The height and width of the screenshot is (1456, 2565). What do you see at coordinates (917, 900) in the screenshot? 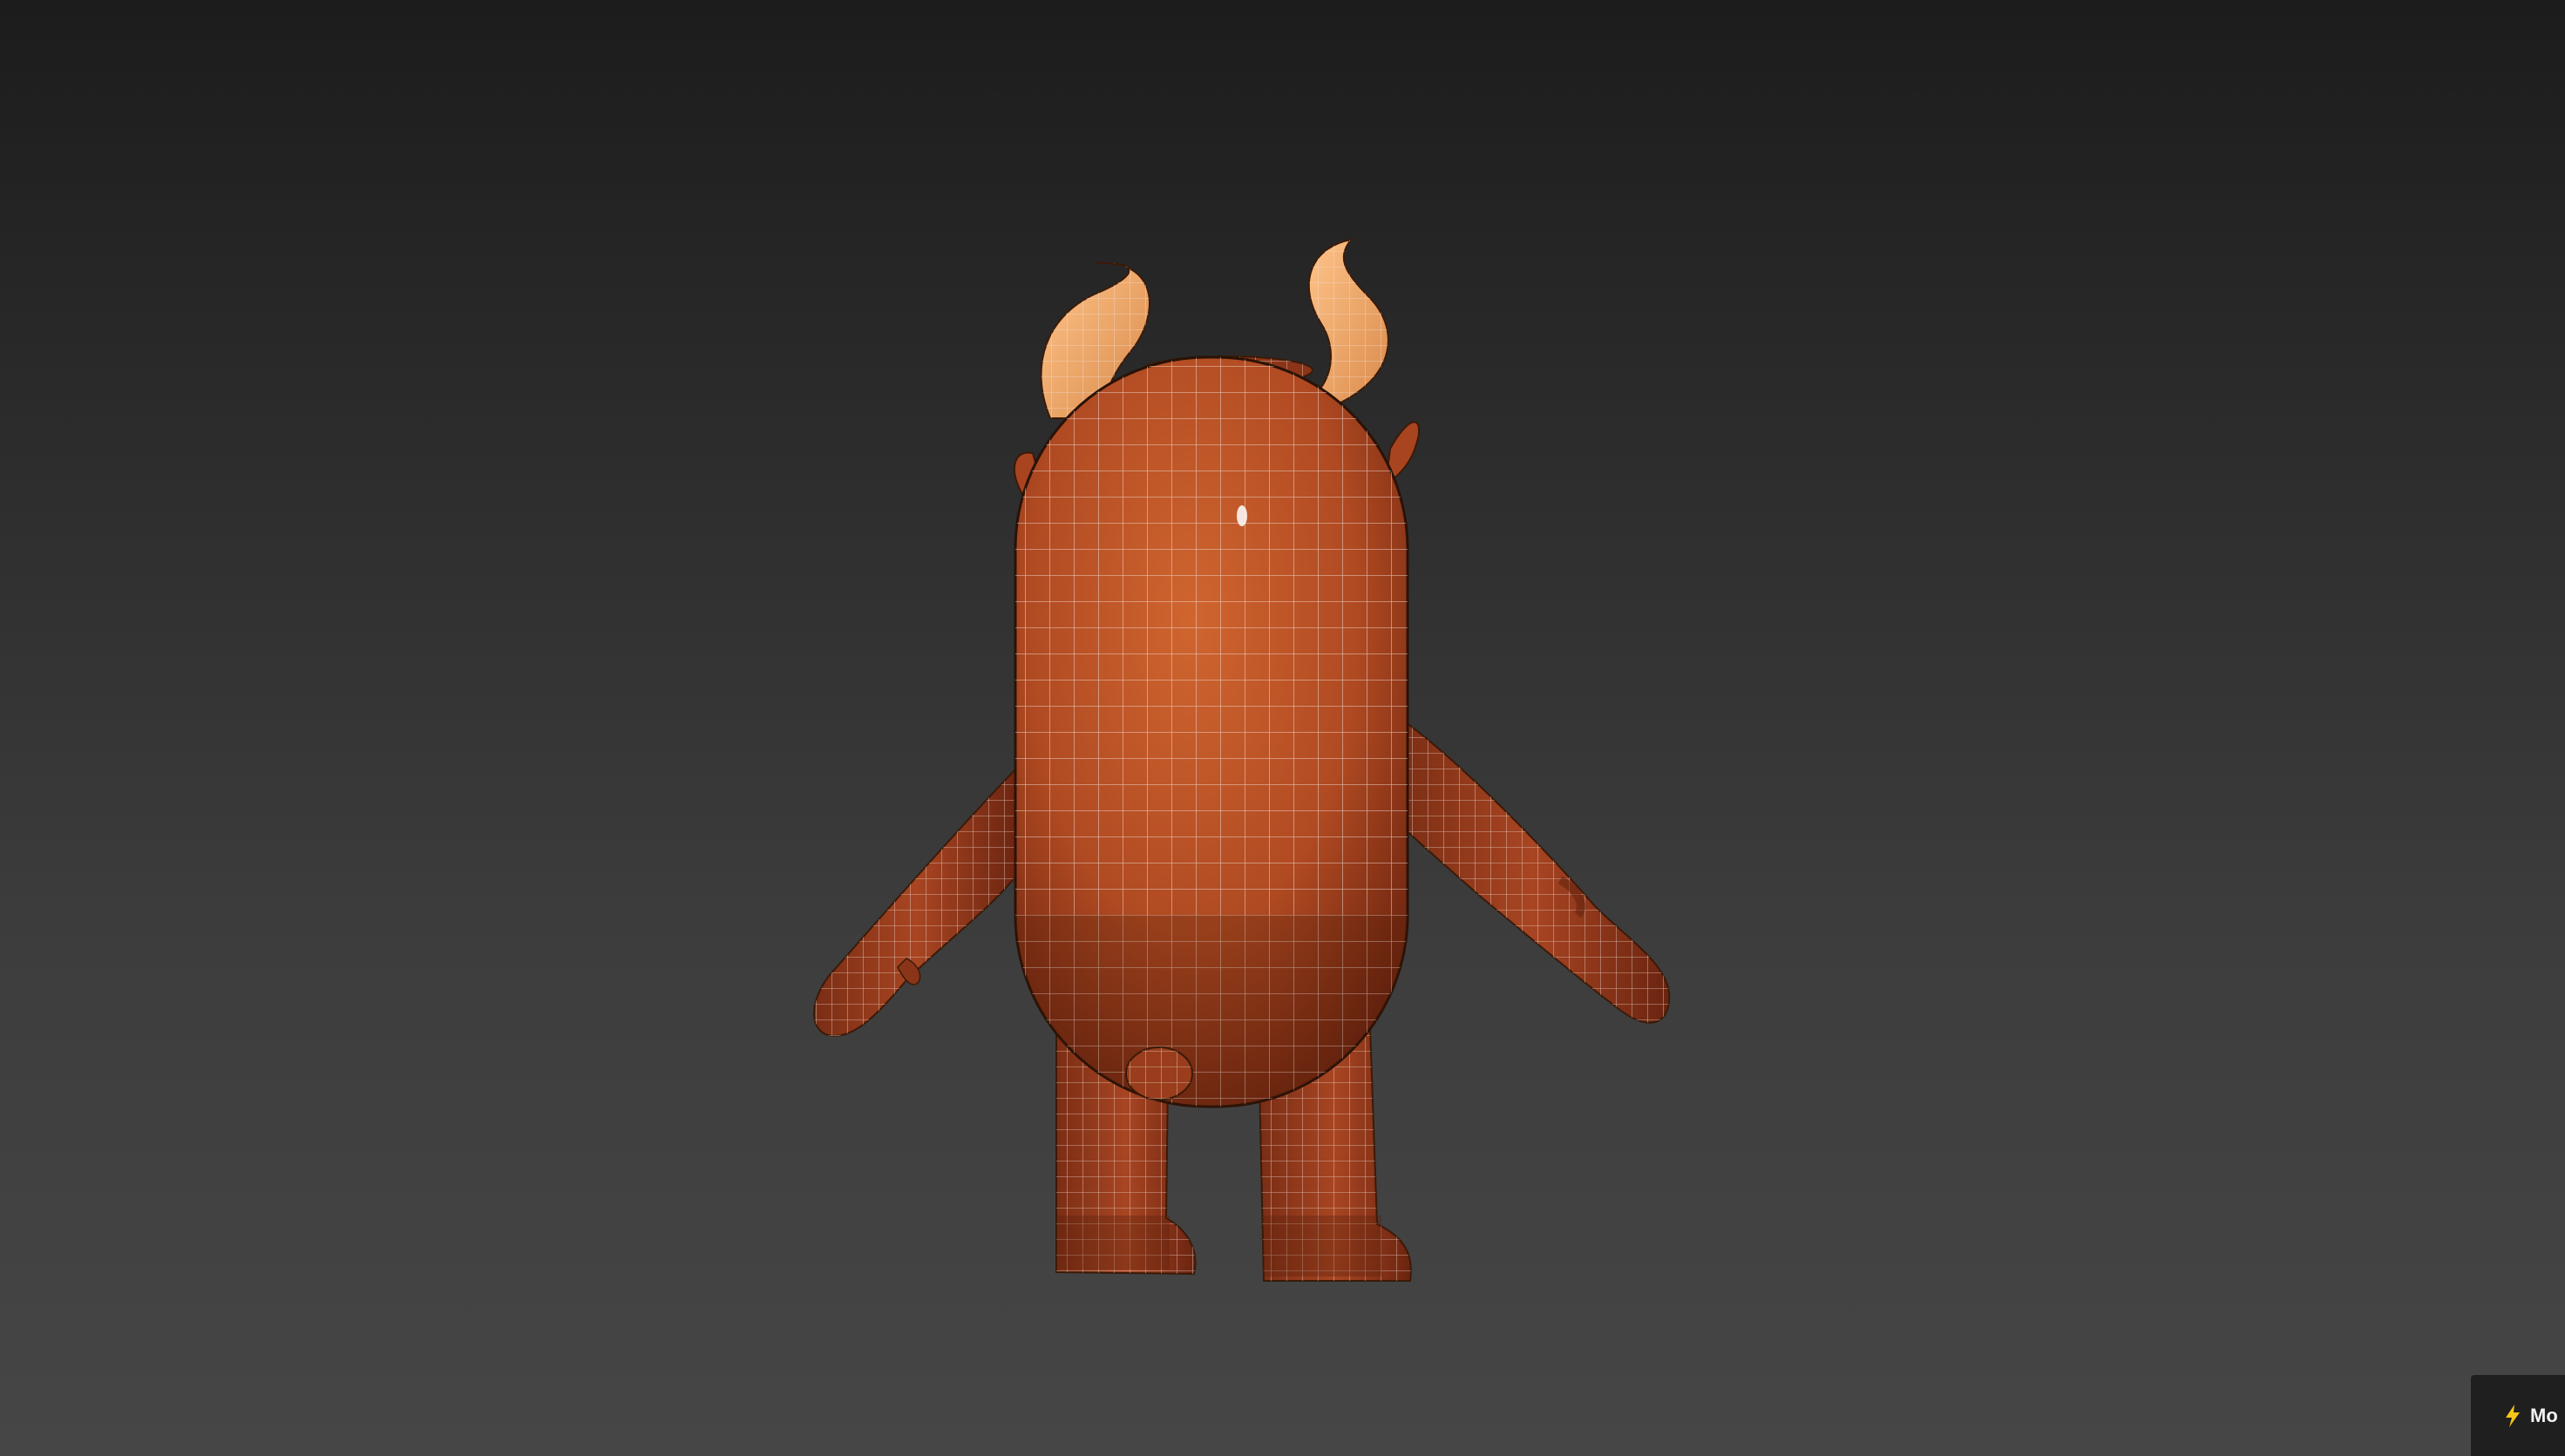
I see `left-arm` at bounding box center [917, 900].